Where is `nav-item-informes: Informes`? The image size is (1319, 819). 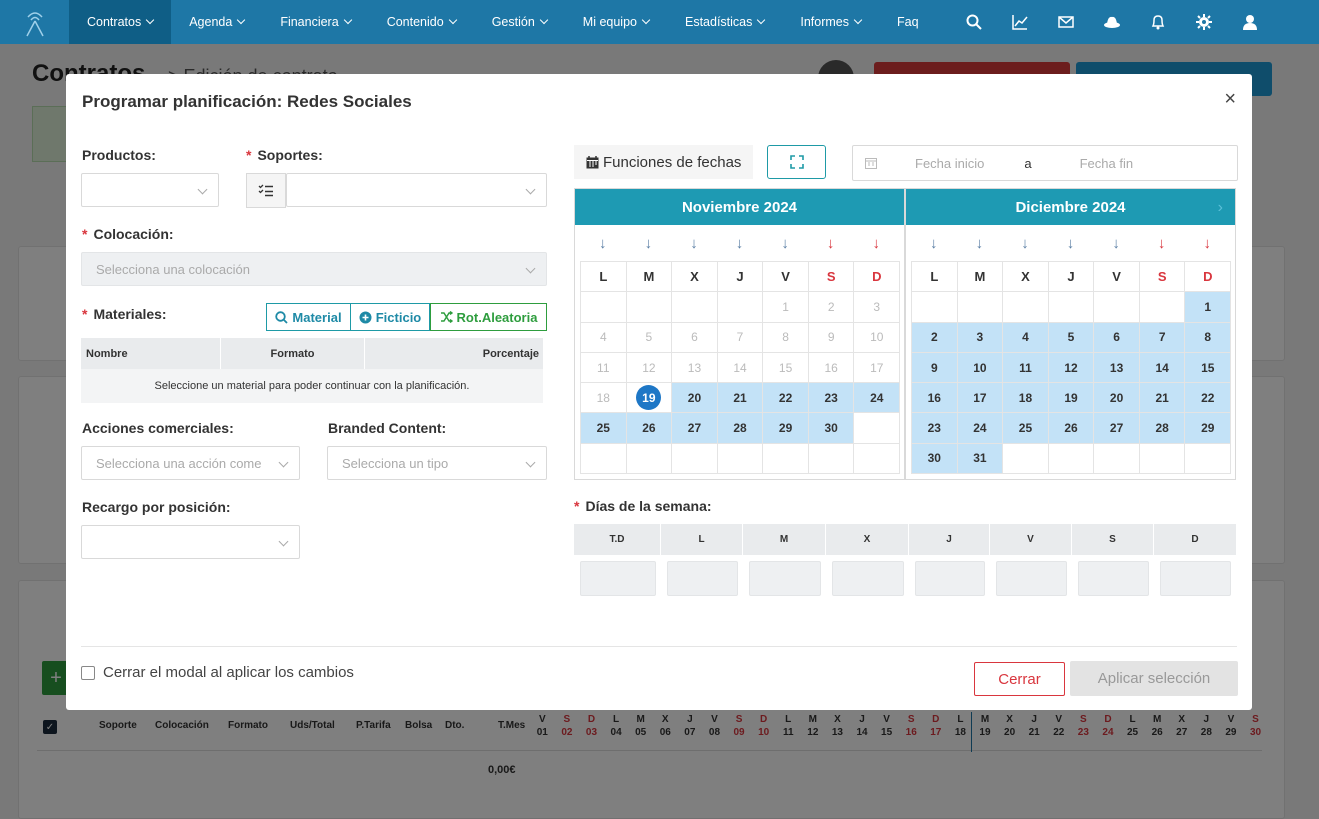 nav-item-informes: Informes is located at coordinates (830, 22).